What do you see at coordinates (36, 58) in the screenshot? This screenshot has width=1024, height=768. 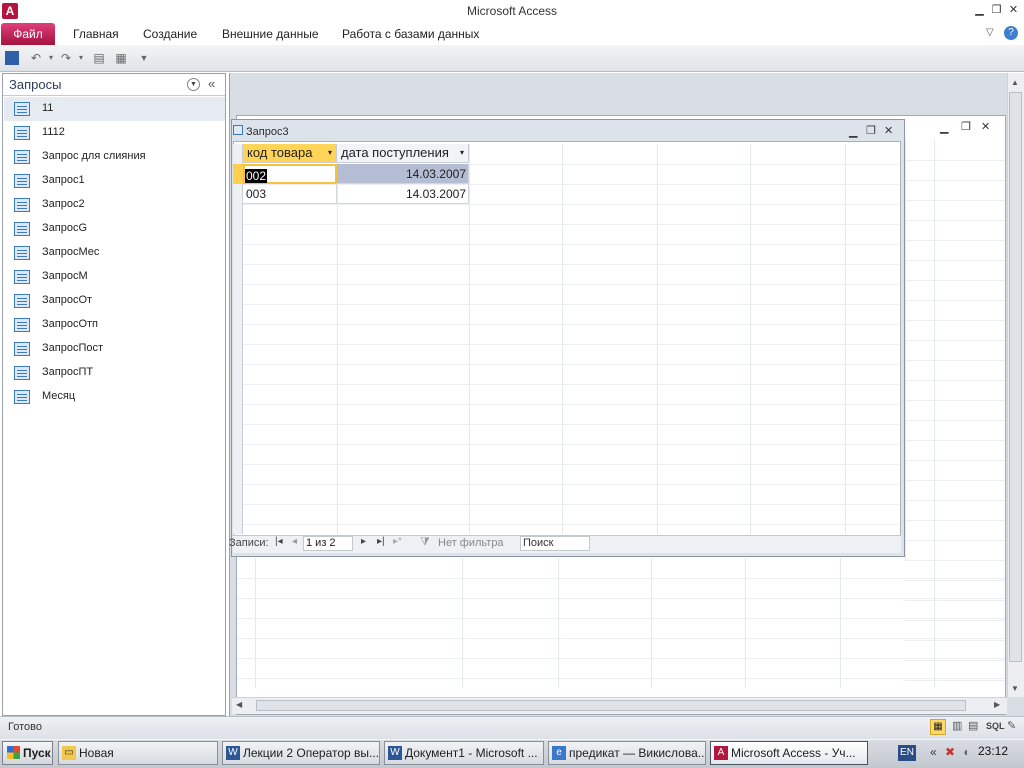 I see `undo-icon: ↶` at bounding box center [36, 58].